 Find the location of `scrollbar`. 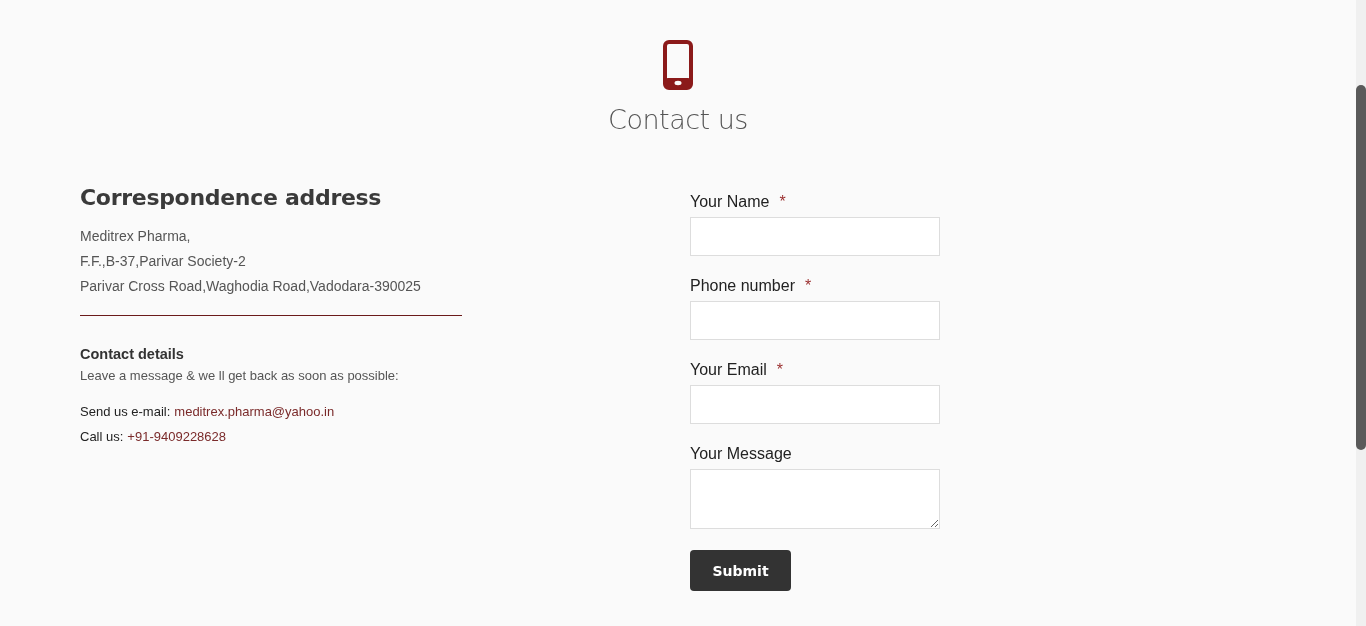

scrollbar is located at coordinates (1361, 313).